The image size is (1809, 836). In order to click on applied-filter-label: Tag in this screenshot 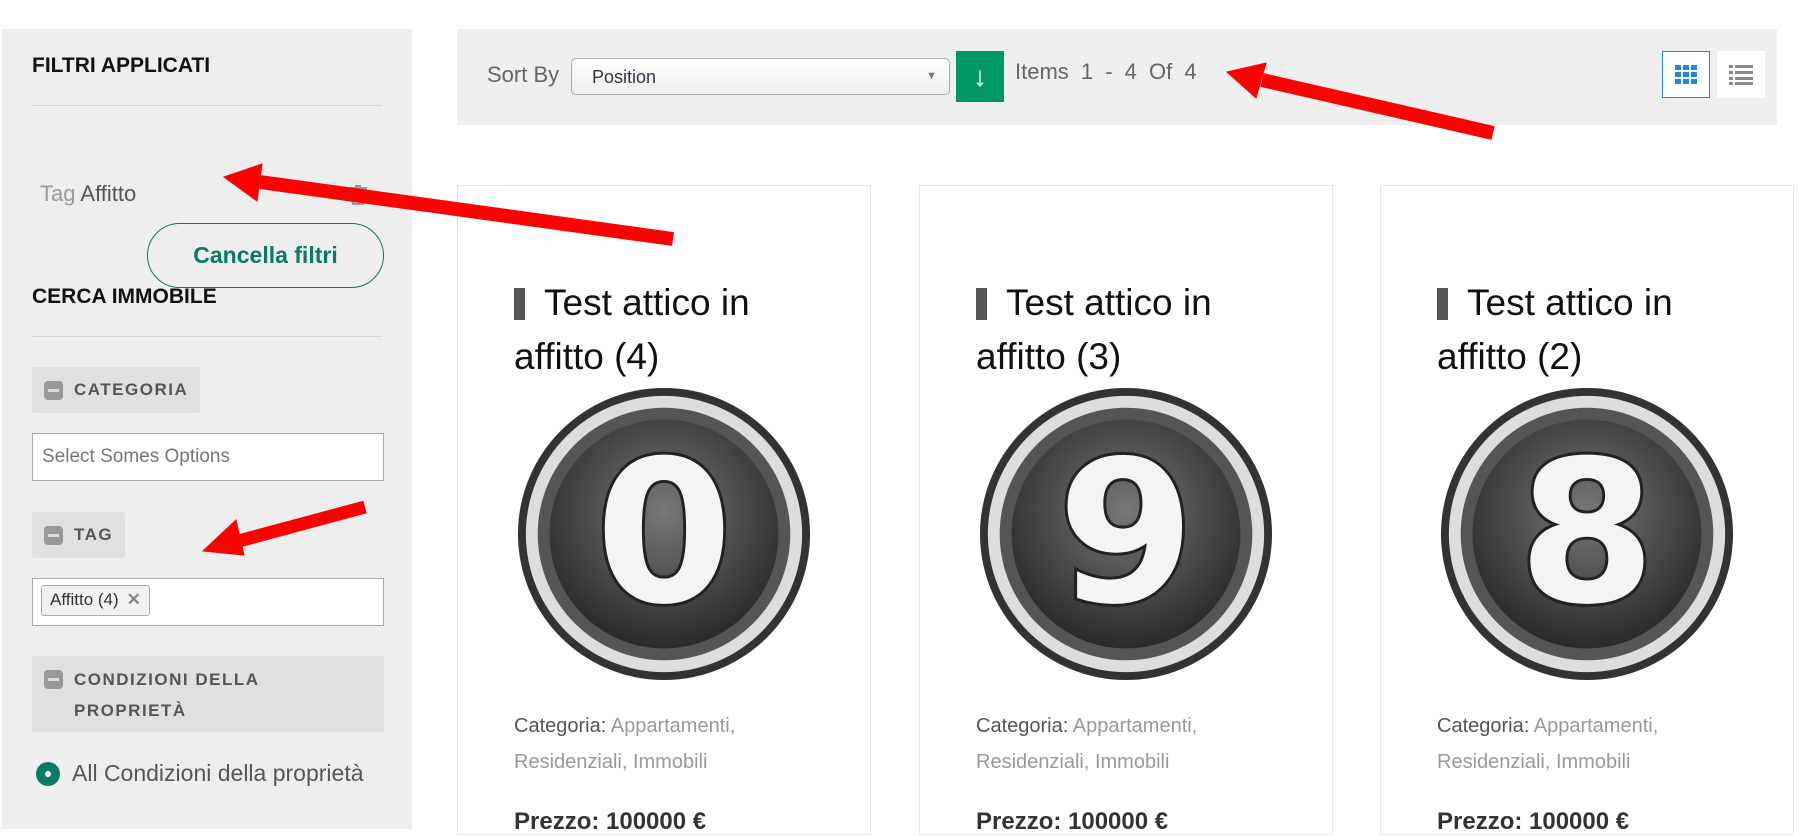, I will do `click(58, 193)`.